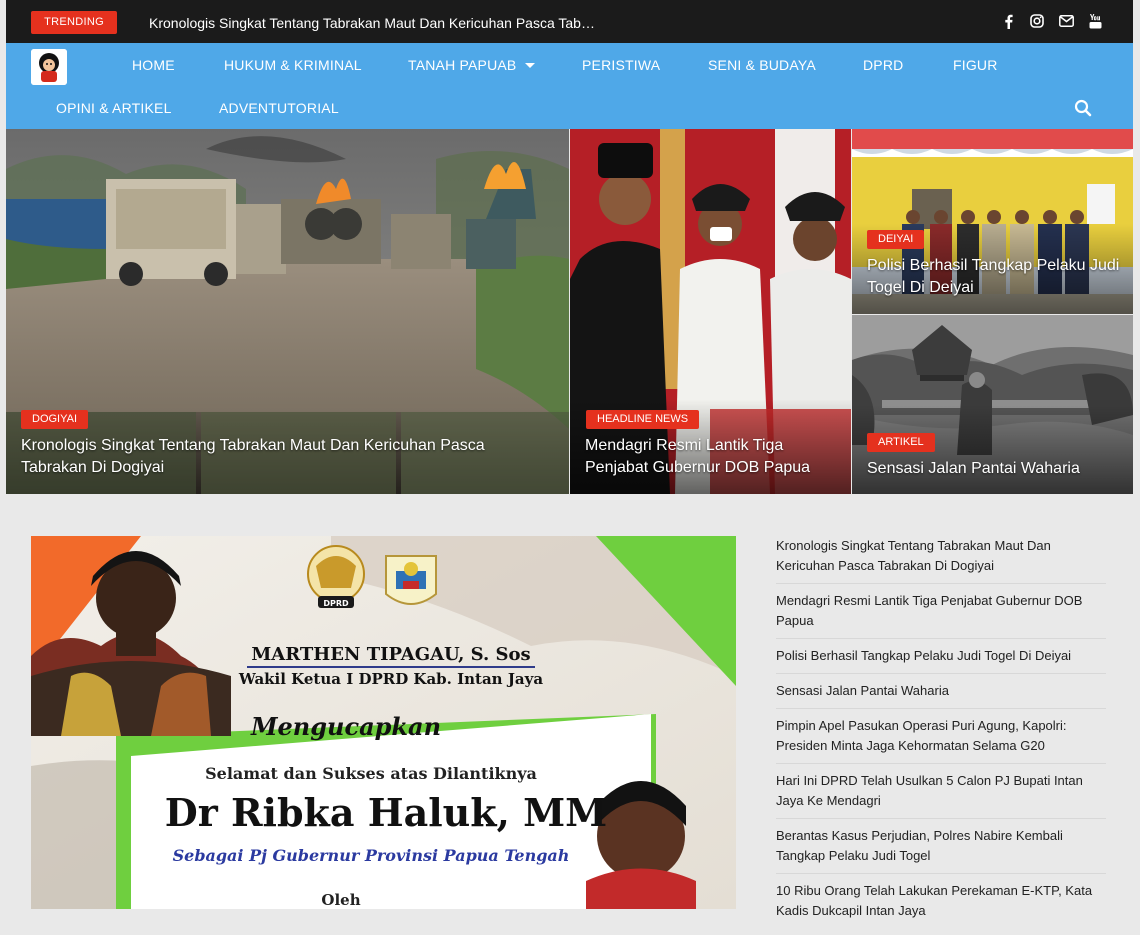 This screenshot has width=1140, height=935. What do you see at coordinates (153, 65) in the screenshot?
I see `nav-home: HOME` at bounding box center [153, 65].